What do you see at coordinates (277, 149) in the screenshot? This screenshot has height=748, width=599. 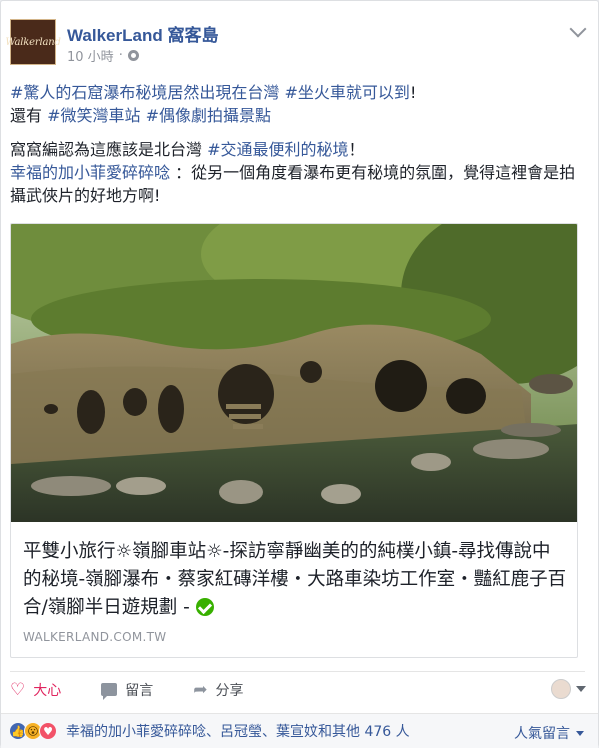 I see `hashtag-link: #交通最便利的秘境` at bounding box center [277, 149].